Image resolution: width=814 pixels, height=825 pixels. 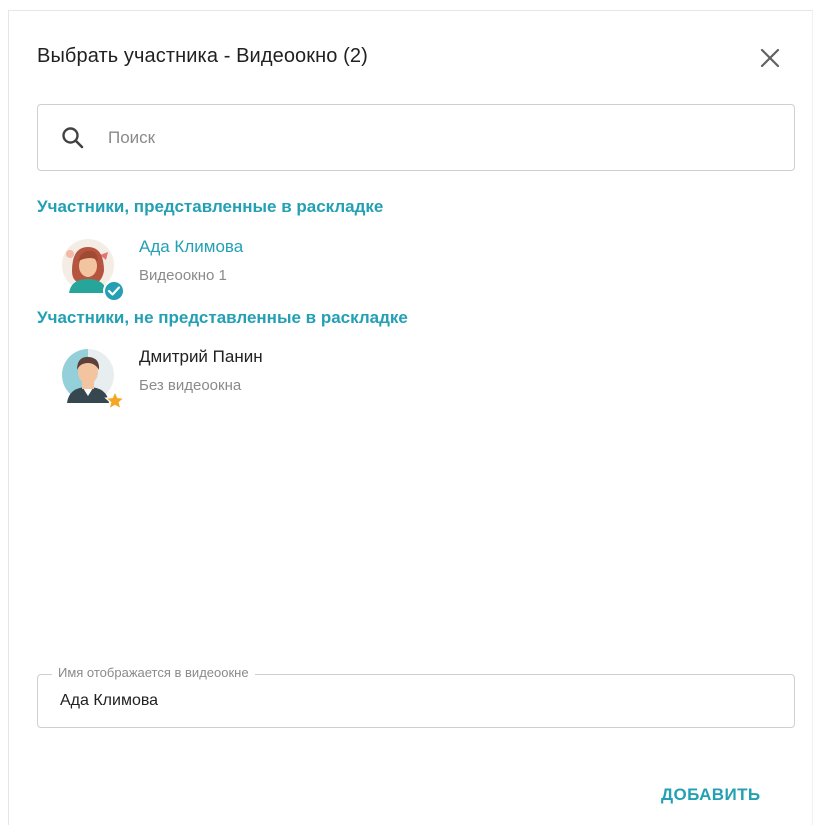 What do you see at coordinates (202, 56) in the screenshot?
I see `dialog-title: Выбрать участника - Видеоокно (2)` at bounding box center [202, 56].